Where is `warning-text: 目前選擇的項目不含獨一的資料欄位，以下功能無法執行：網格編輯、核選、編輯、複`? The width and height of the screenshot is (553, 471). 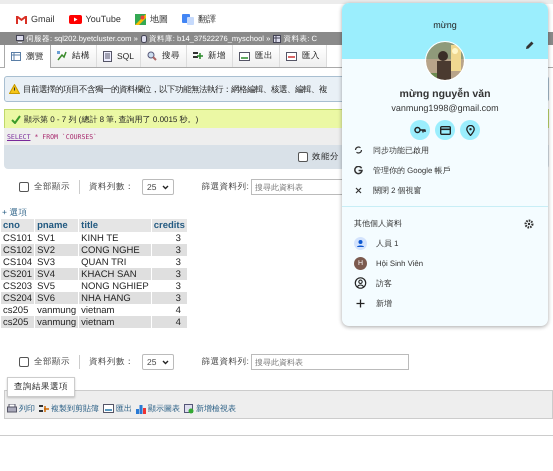
warning-text: 目前選擇的項目不含獨一的資料欄位，以下功能無法執行：網格編輯、核選、編輯、複 is located at coordinates (175, 89).